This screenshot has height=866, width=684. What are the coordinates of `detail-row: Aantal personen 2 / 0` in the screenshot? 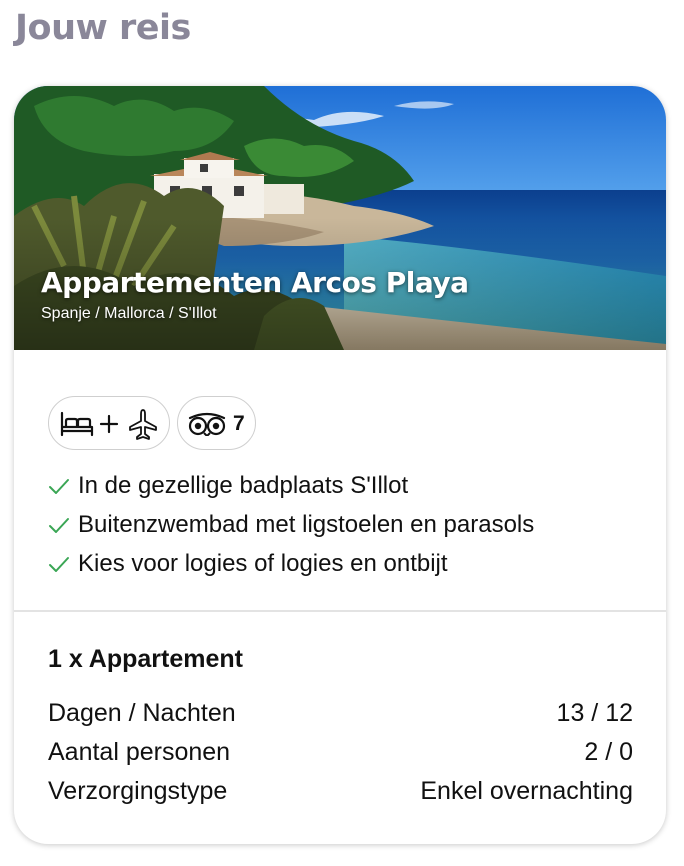 It's located at (340, 754).